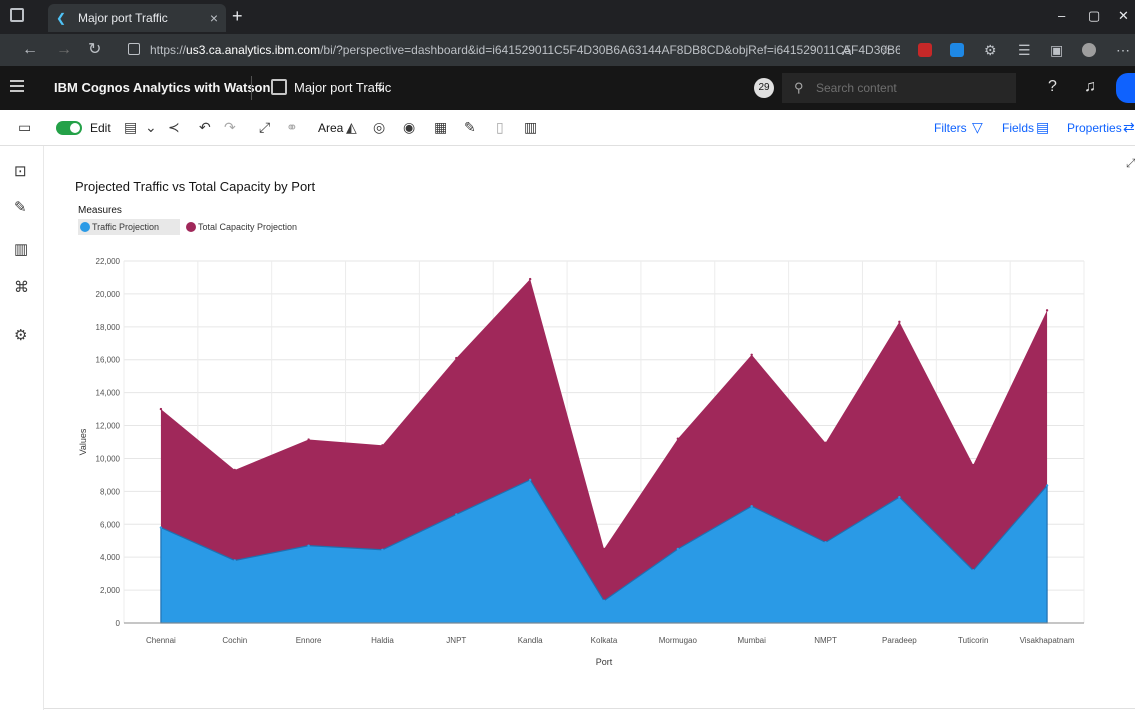 This screenshot has width=1135, height=710. Describe the element at coordinates (94, 50) in the screenshot. I see `reload-icon: ↻` at that location.